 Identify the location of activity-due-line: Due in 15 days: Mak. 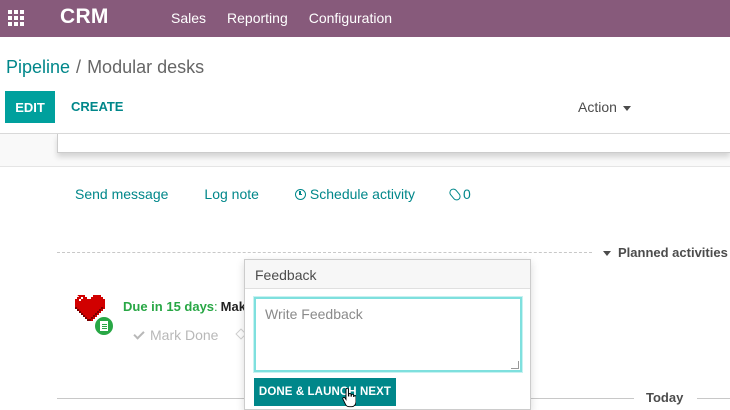
(184, 306).